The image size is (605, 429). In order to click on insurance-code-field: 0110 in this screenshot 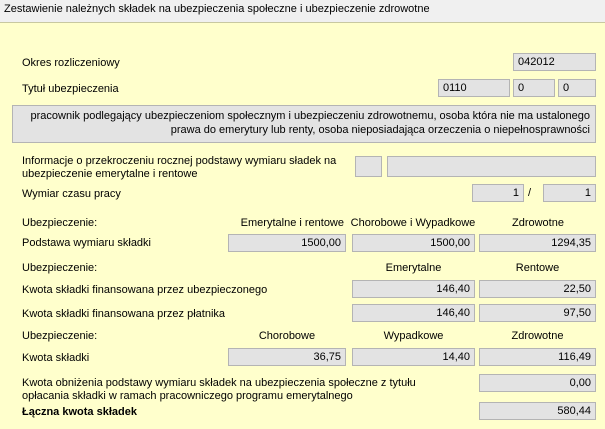, I will do `click(474, 88)`.